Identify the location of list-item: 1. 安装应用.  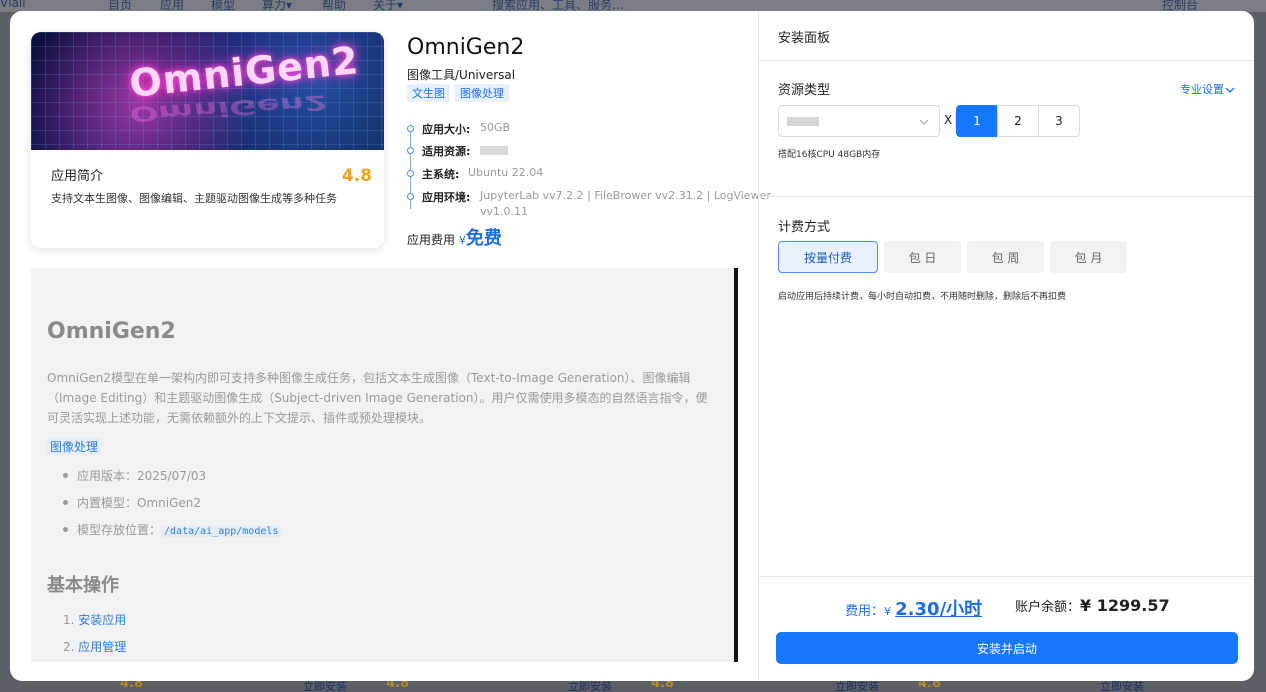
(94, 624).